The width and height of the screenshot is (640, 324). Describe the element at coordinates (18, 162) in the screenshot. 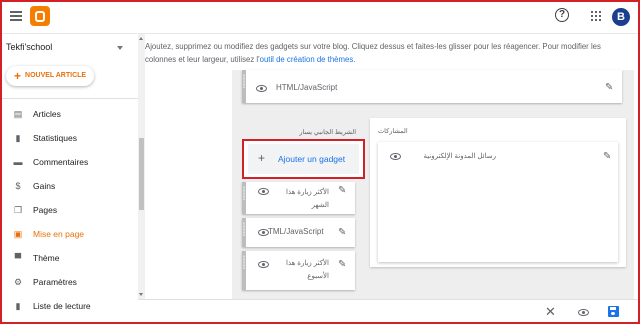

I see `comments-icon: ▬` at that location.